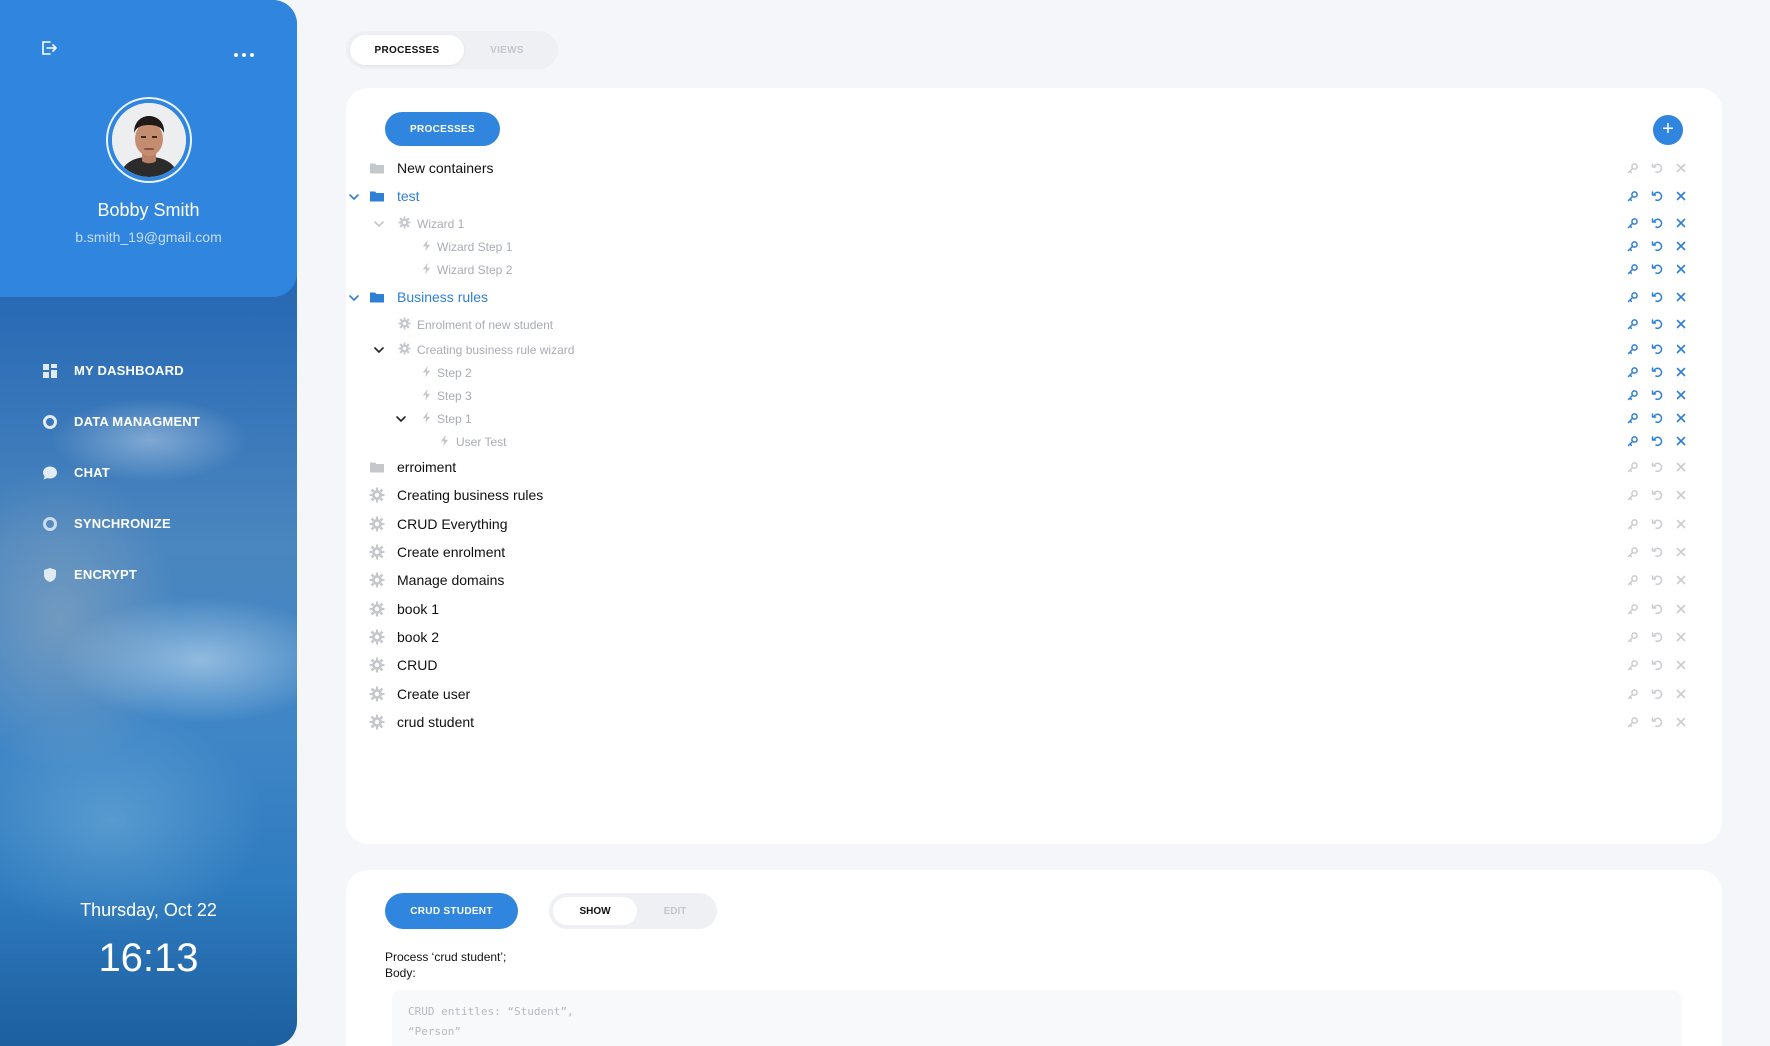 The image size is (1770, 1046). I want to click on sidebar-item-encrypt: ENCRYPT, so click(121, 574).